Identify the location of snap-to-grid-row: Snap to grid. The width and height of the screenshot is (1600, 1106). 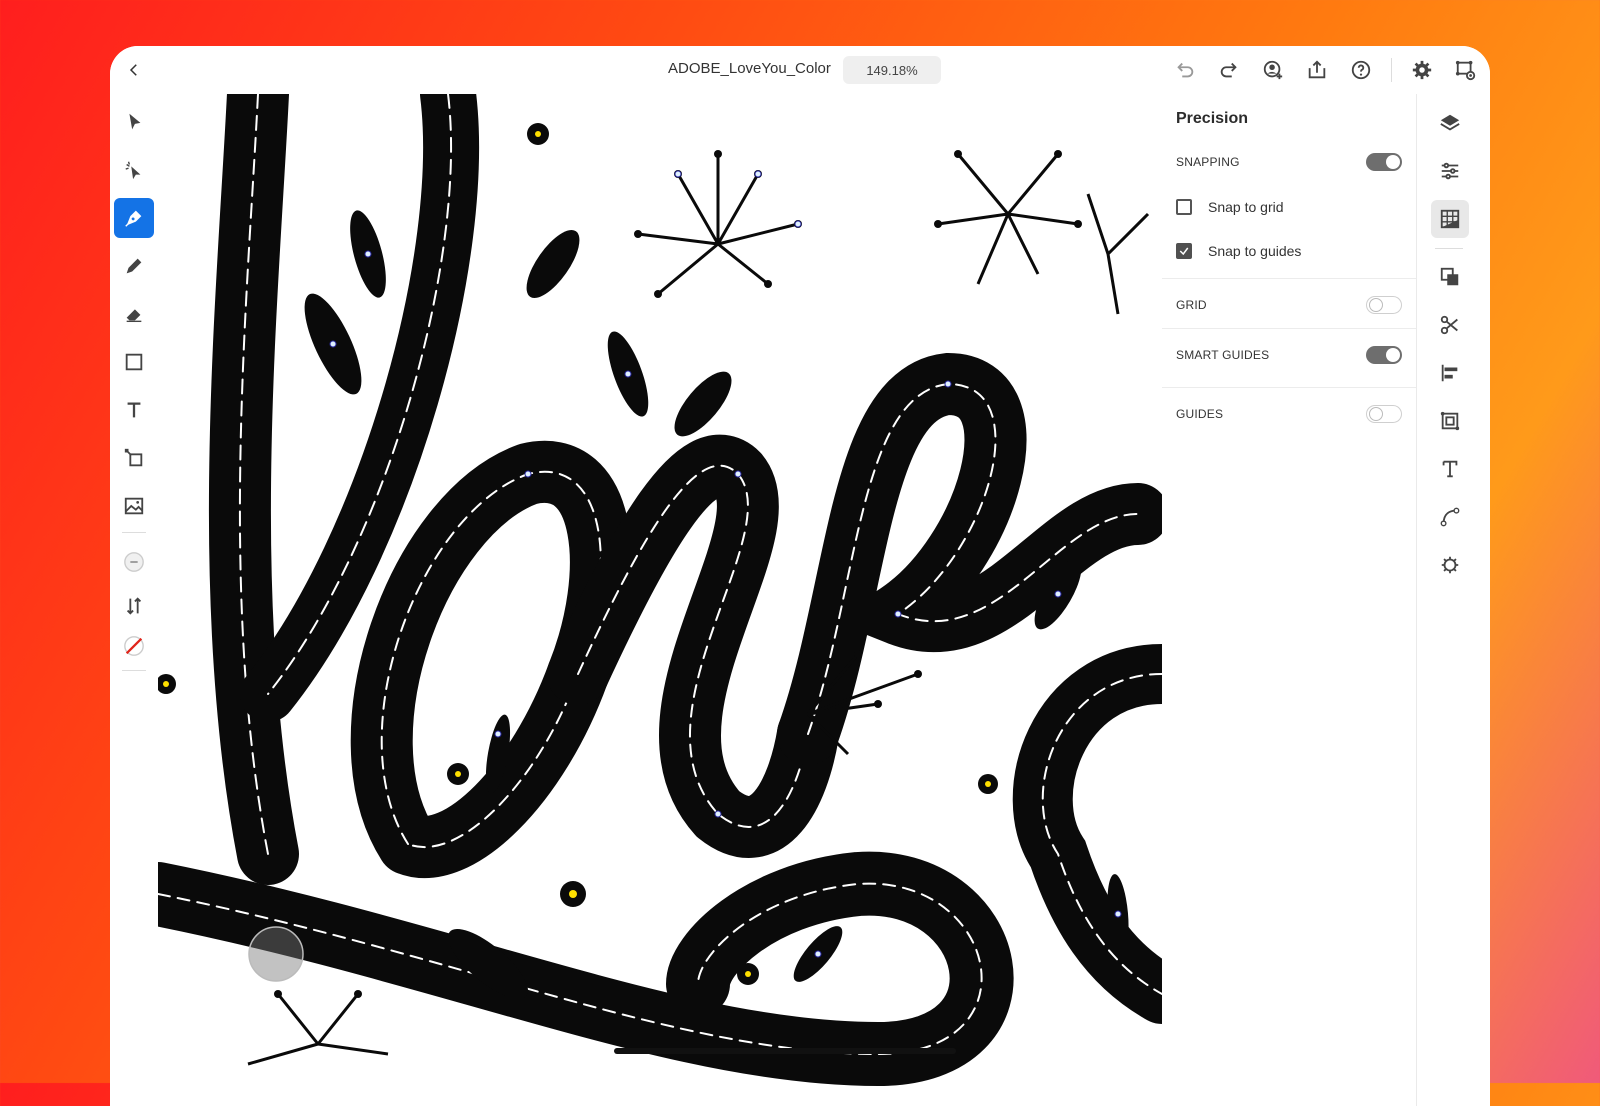
(1289, 207).